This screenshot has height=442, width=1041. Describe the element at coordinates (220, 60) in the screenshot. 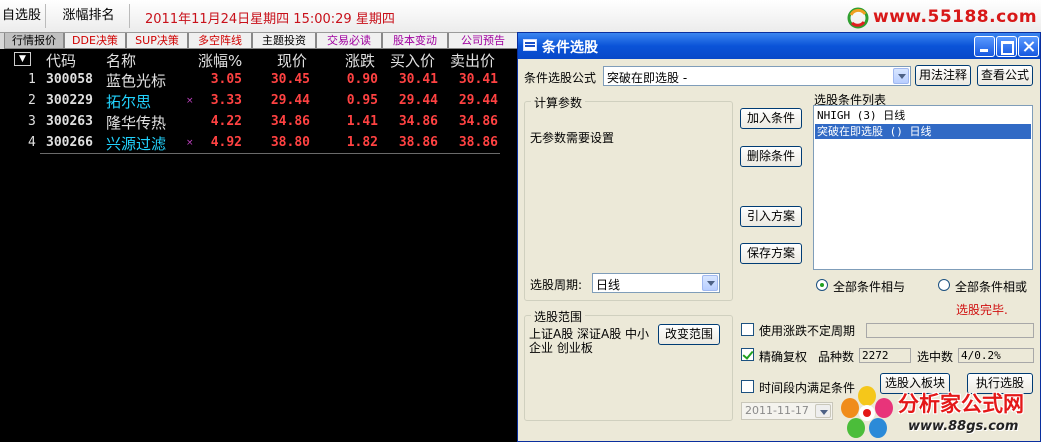

I see `header-pct-change: 涨幅%` at that location.